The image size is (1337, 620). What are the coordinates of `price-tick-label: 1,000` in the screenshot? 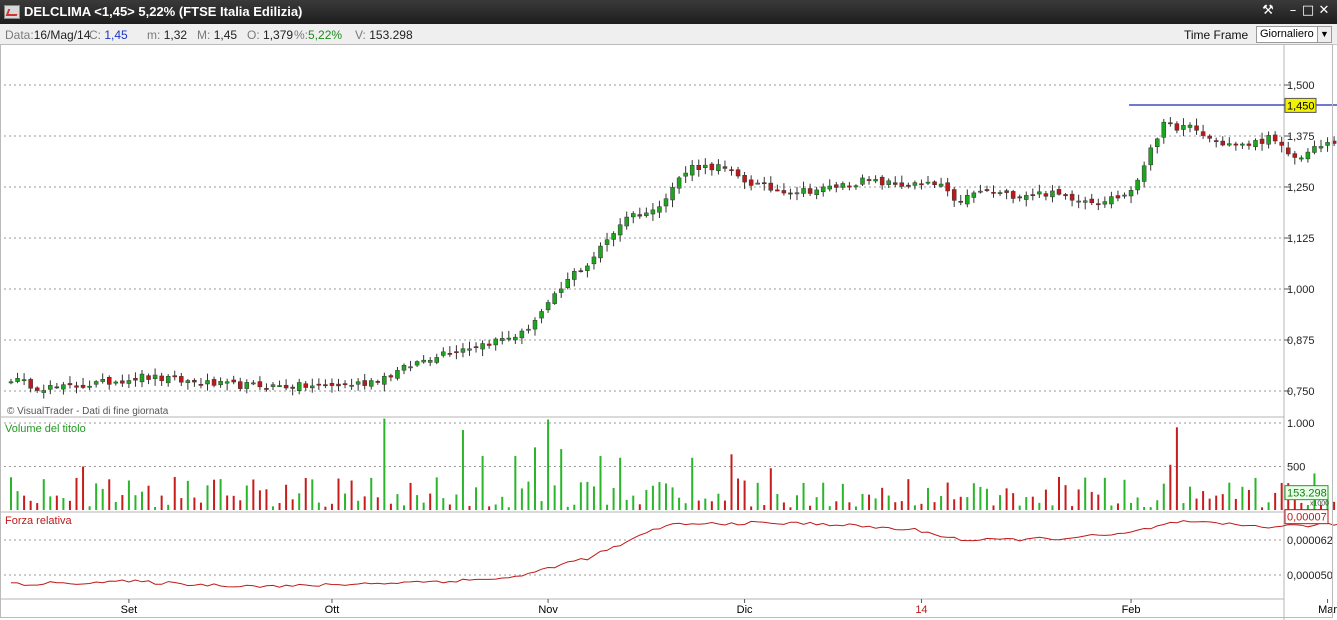 It's located at (1301, 290).